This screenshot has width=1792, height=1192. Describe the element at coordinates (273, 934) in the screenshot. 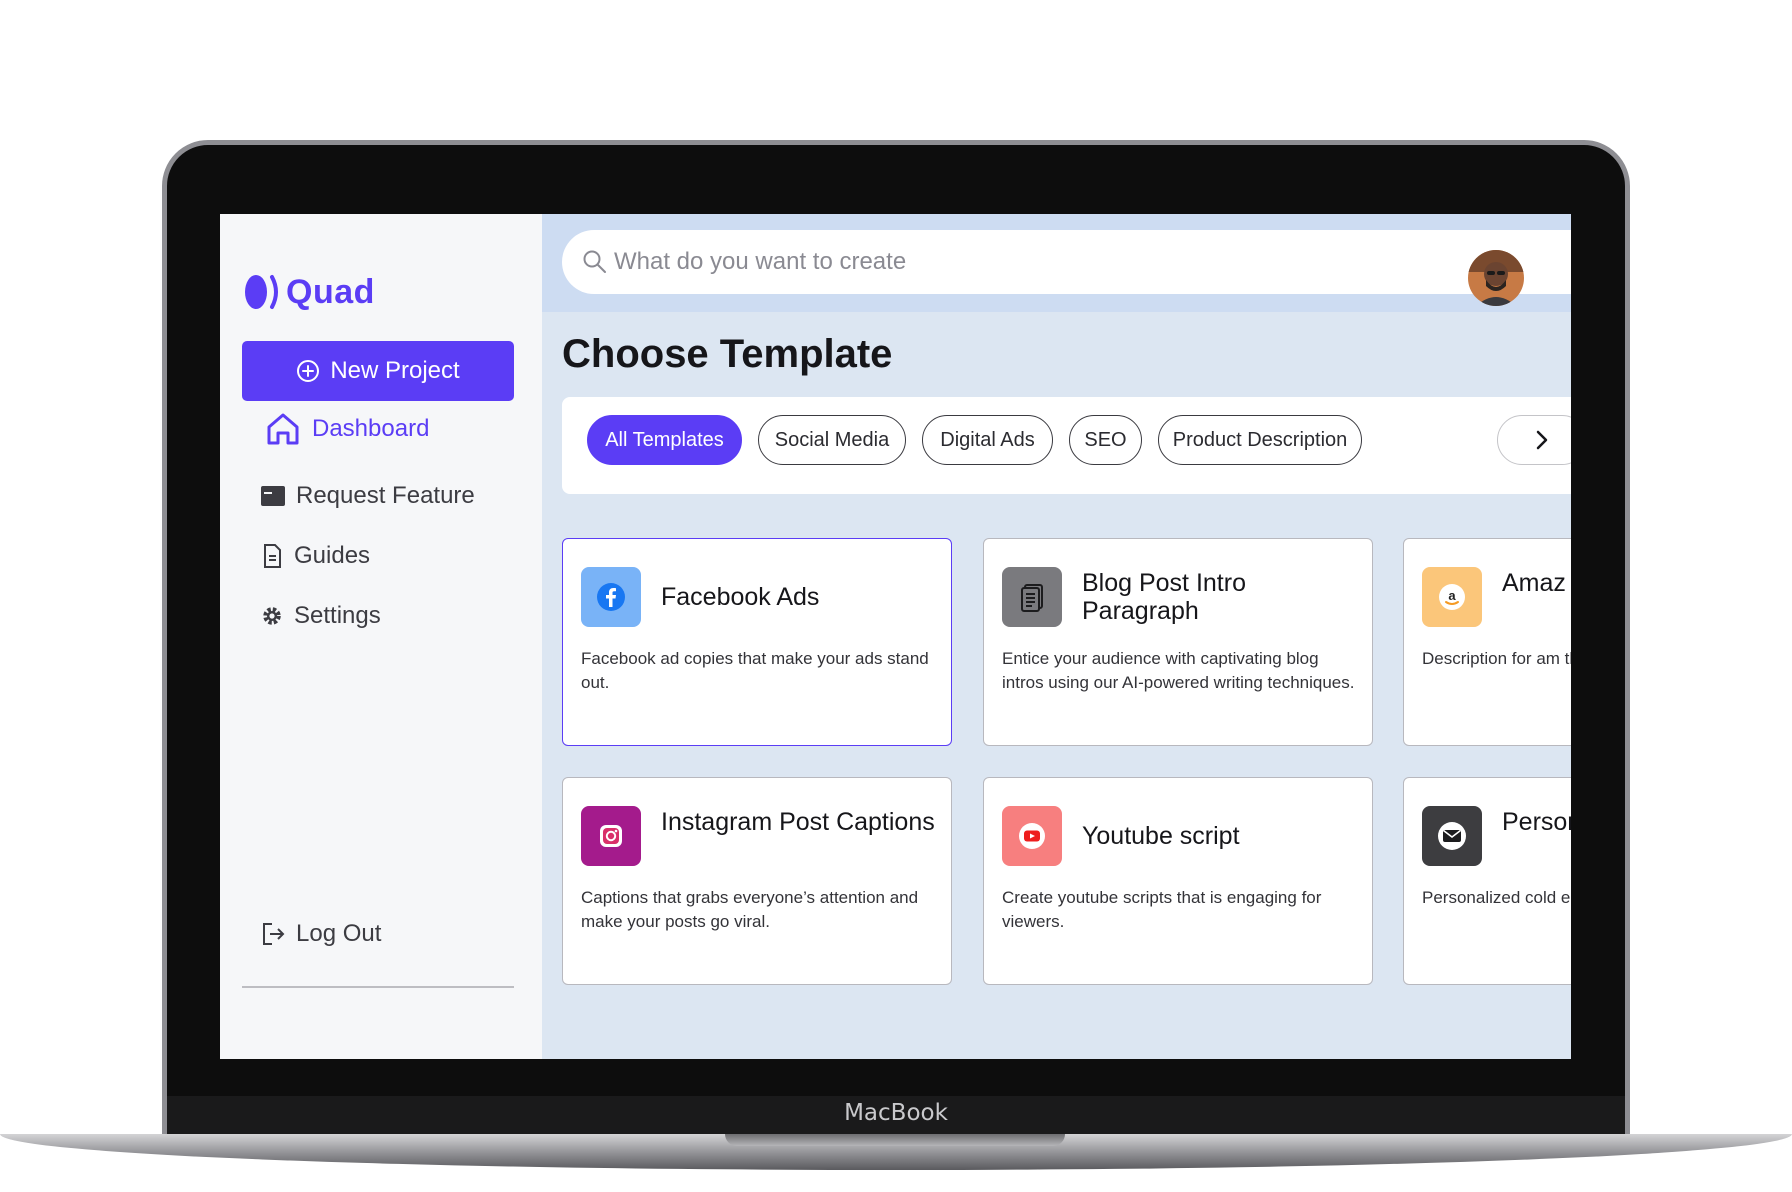

I see `logout-icon` at that location.